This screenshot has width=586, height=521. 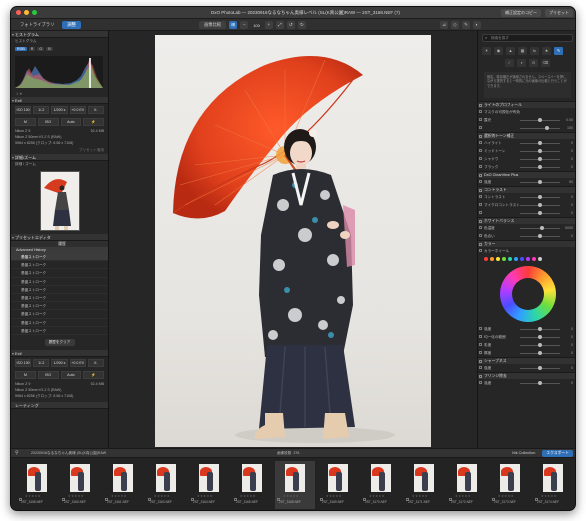 What do you see at coordinates (526, 128) in the screenshot?
I see `adjust-slider-row: 100` at bounding box center [526, 128].